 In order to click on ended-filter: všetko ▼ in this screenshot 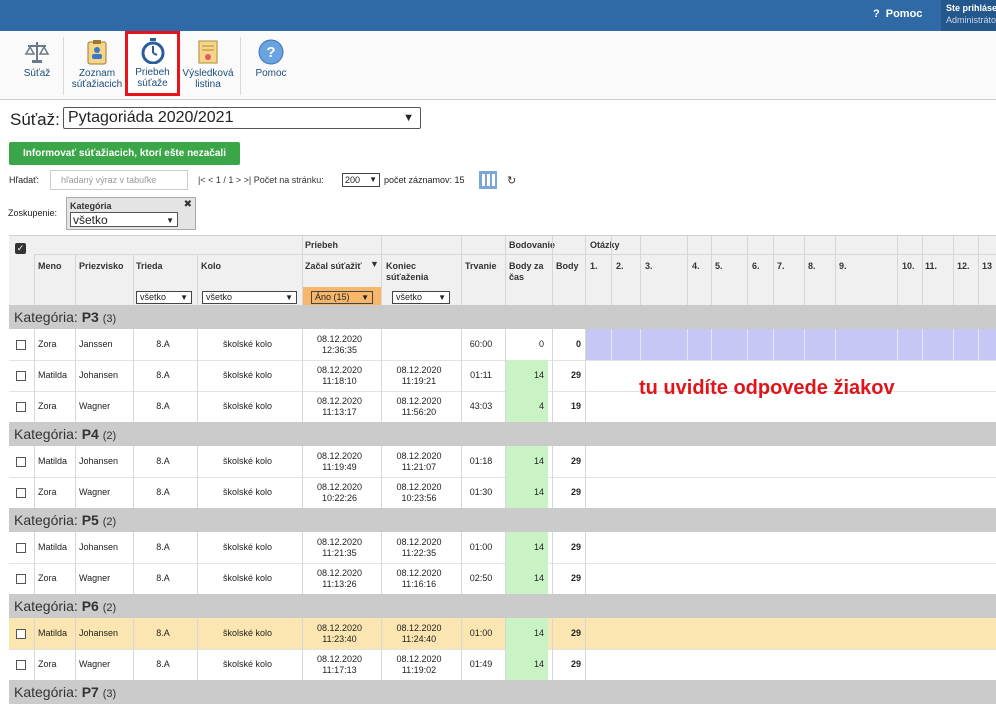, I will do `click(421, 297)`.